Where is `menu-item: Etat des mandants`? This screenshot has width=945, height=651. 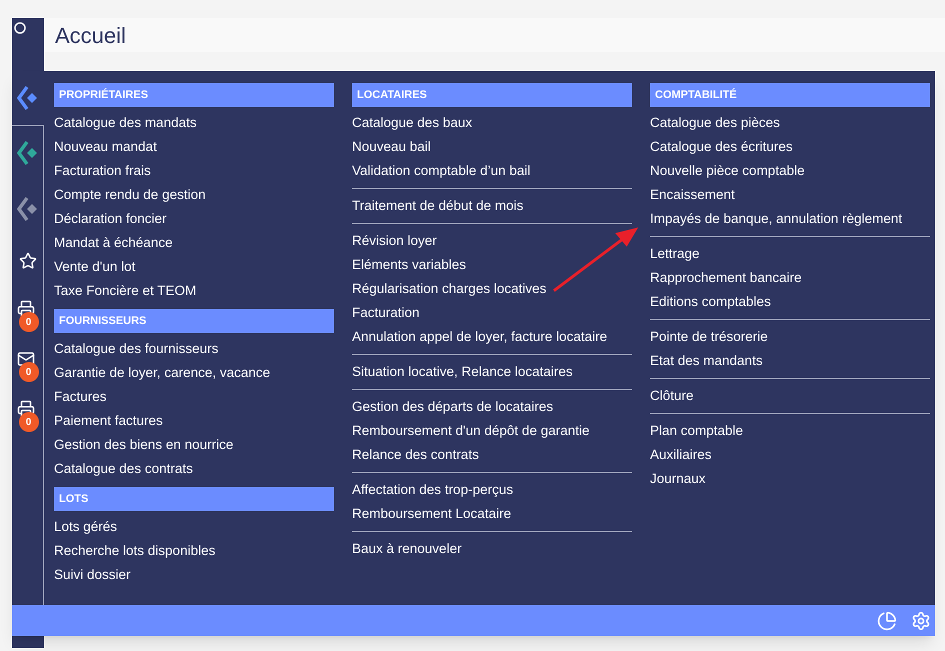
menu-item: Etat des mandants is located at coordinates (706, 361).